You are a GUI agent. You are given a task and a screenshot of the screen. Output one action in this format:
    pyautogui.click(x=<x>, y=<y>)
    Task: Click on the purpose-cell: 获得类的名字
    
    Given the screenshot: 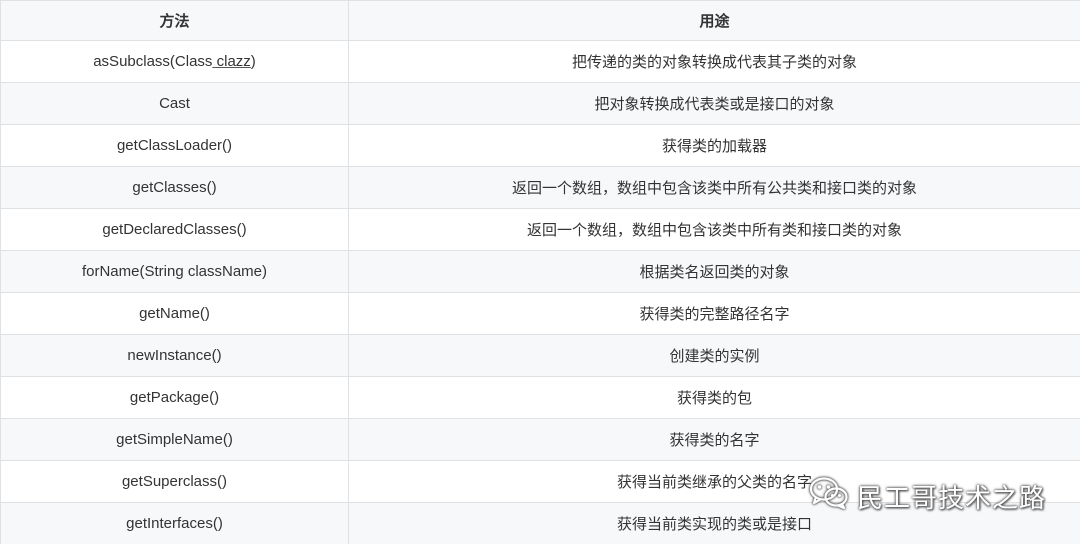 What is the action you would take?
    pyautogui.click(x=714, y=439)
    